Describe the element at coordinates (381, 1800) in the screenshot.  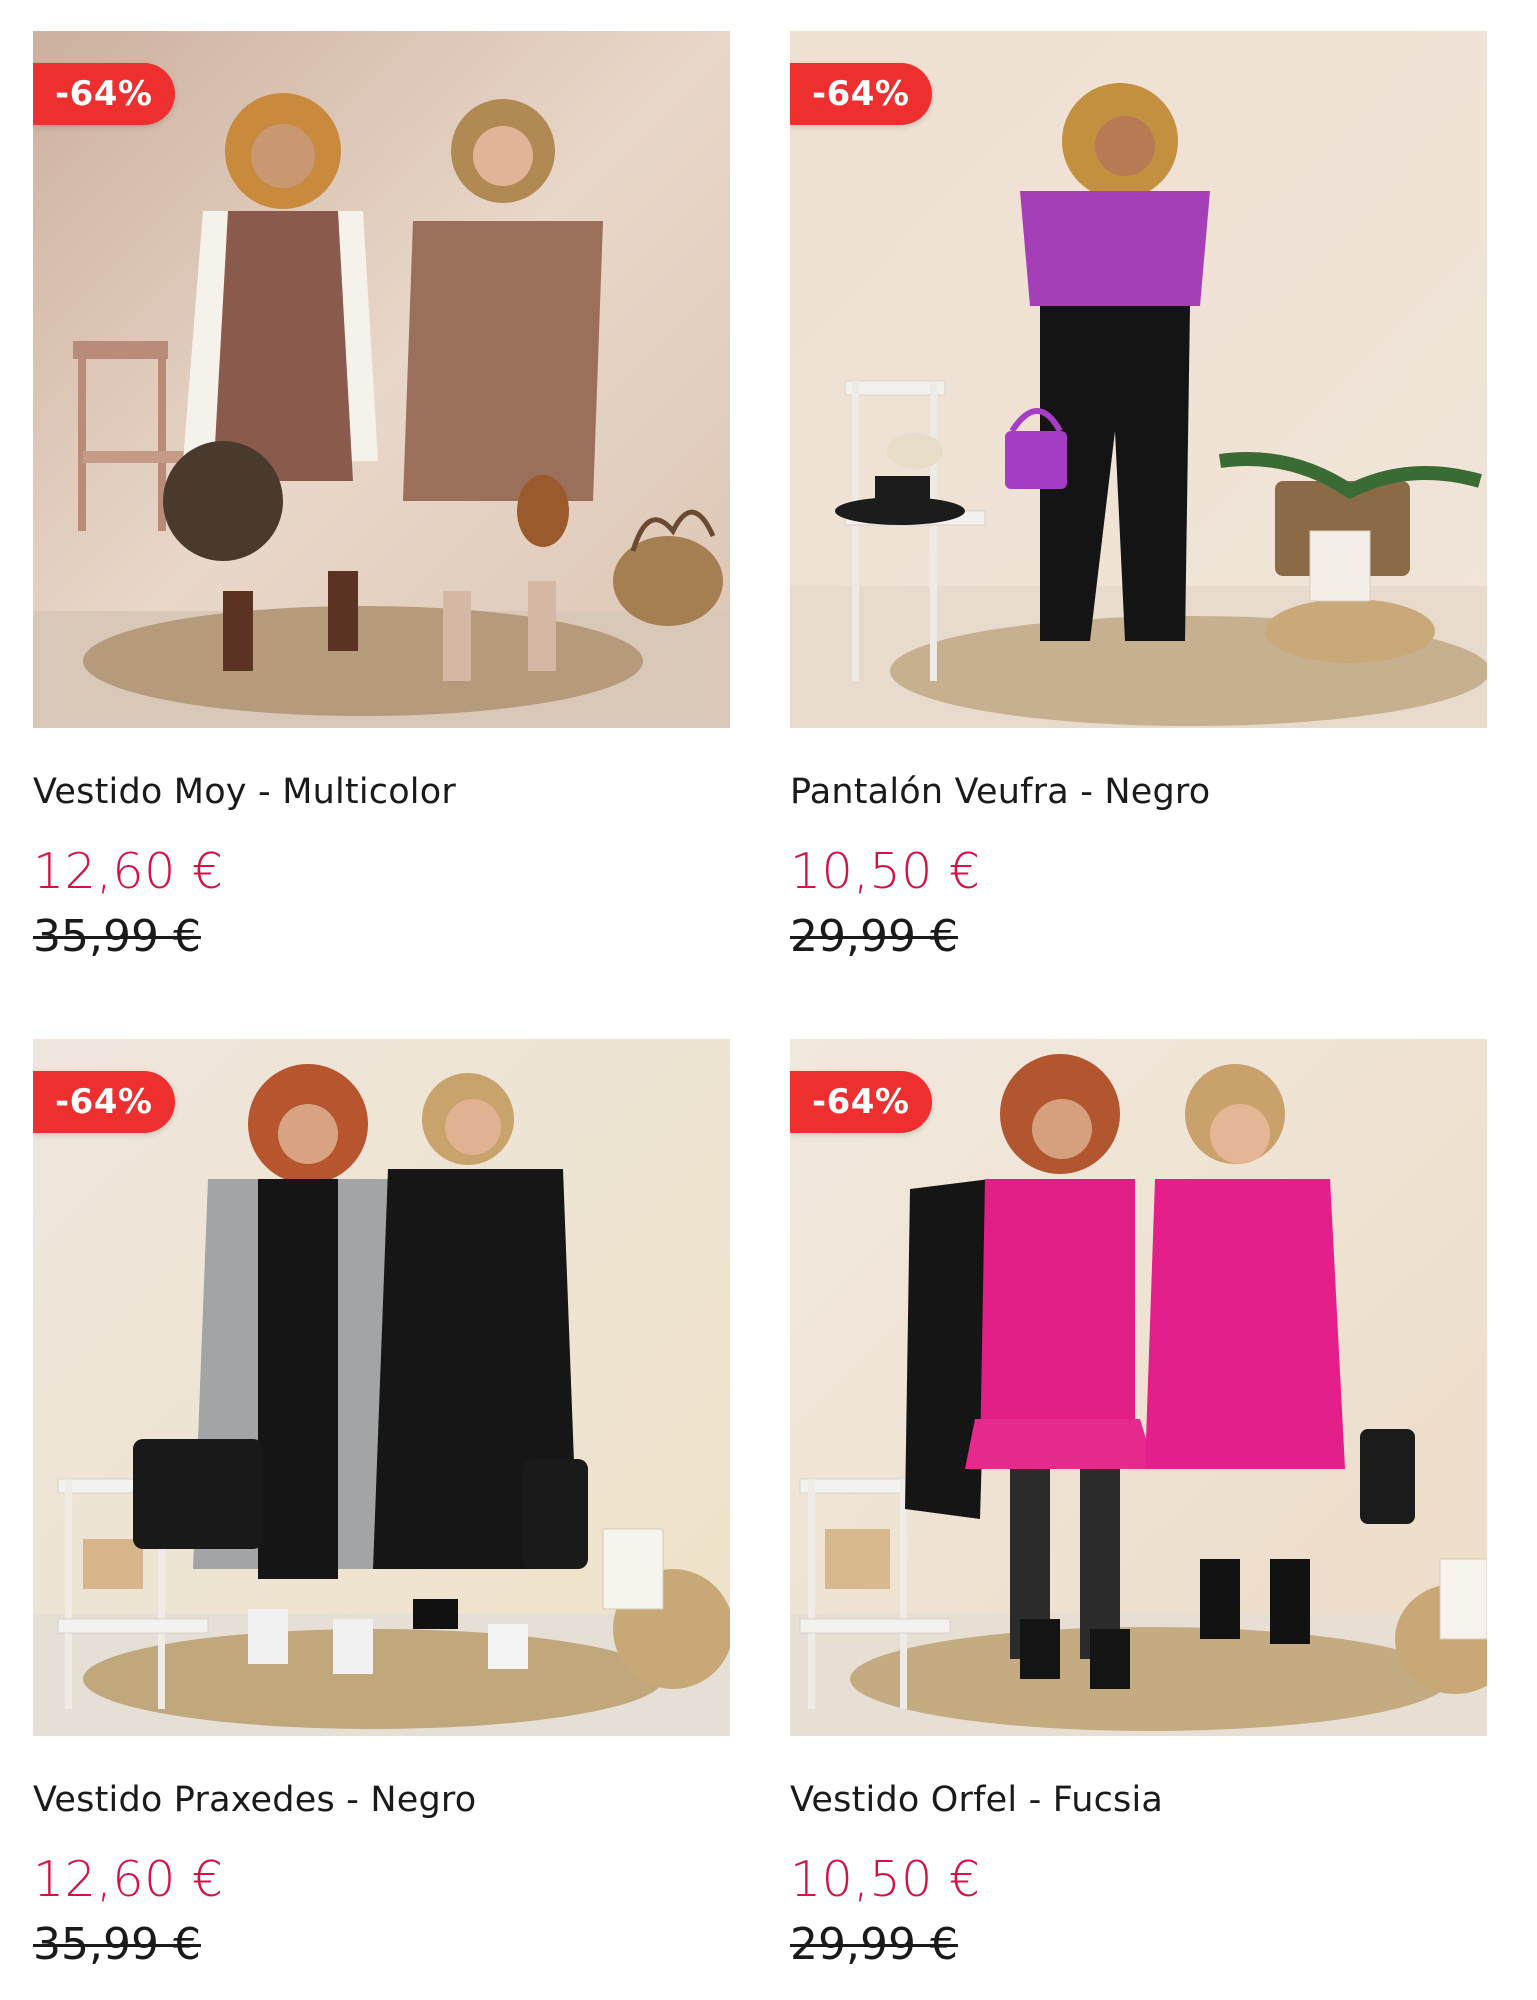
I see `product-title: Vestido Praxedes - Negro` at that location.